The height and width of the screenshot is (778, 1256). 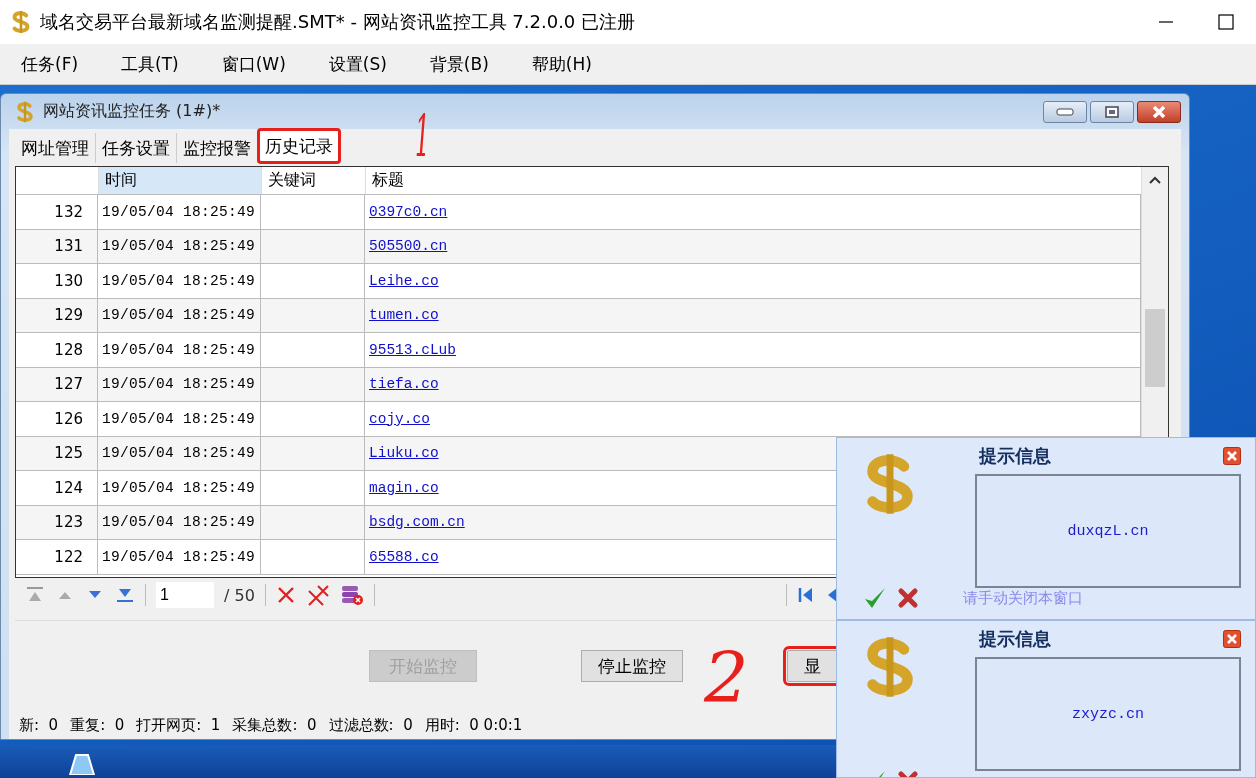 I want to click on database-delete-icon, so click(x=351, y=595).